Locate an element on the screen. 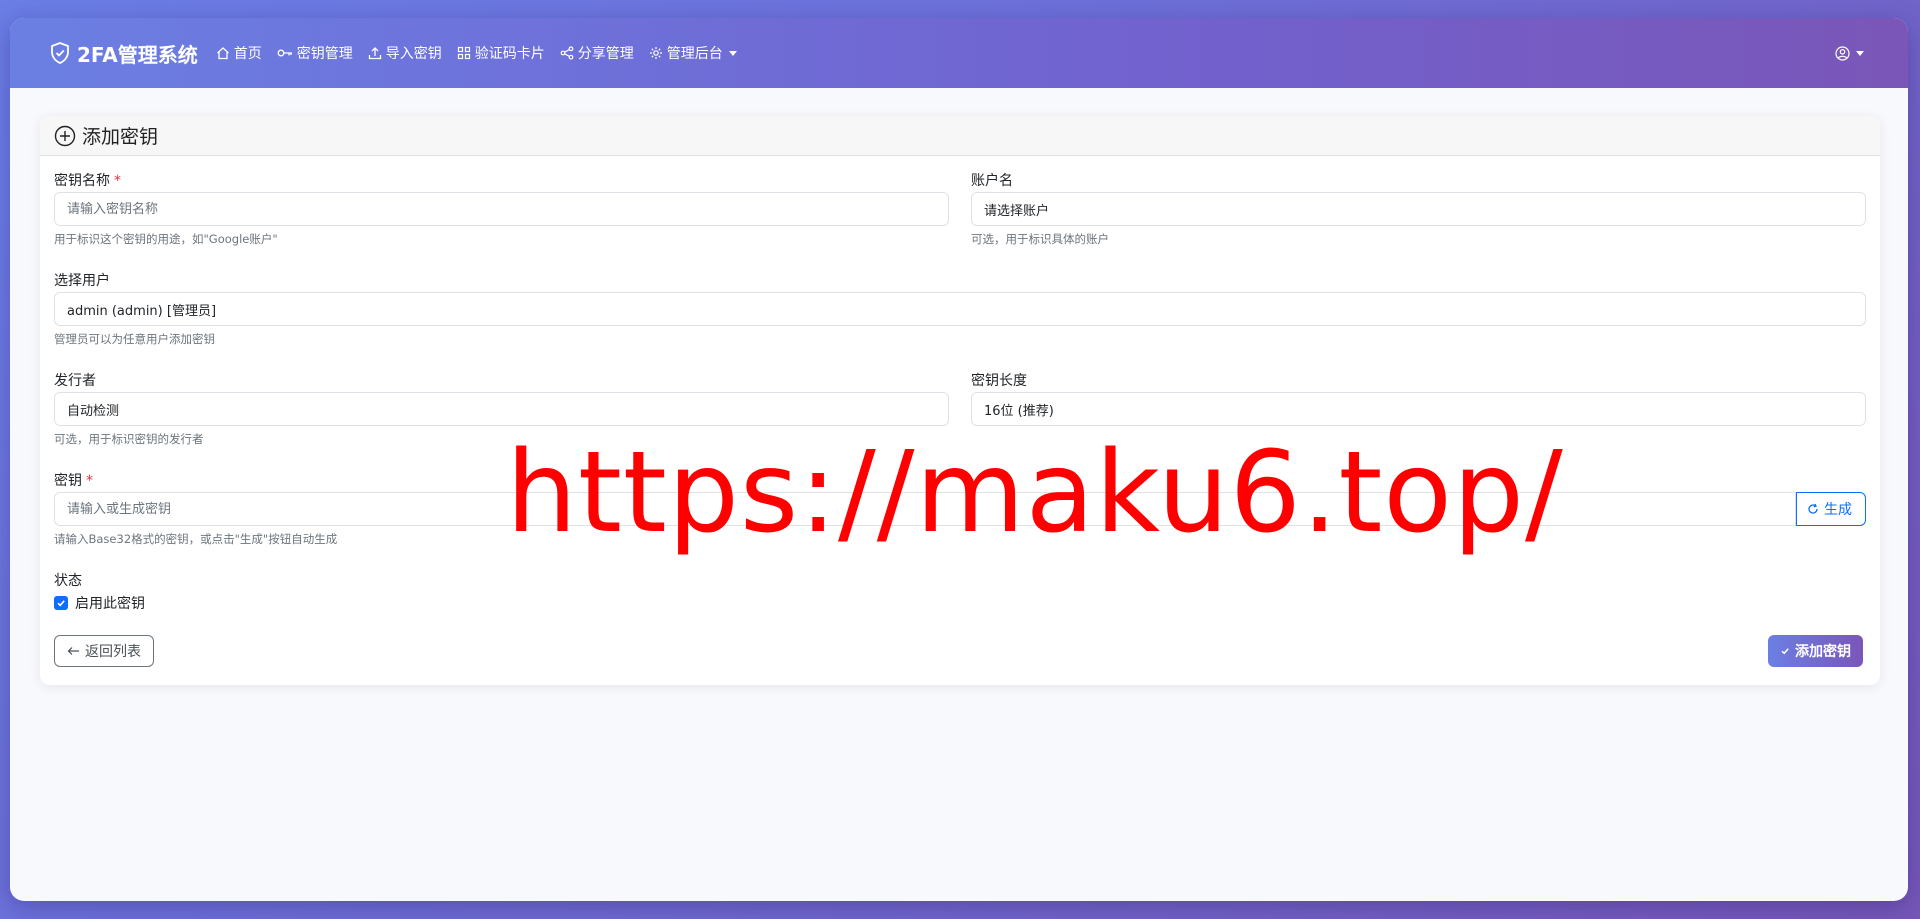 Image resolution: width=1920 pixels, height=919 pixels. secret-name-input is located at coordinates (501, 209).